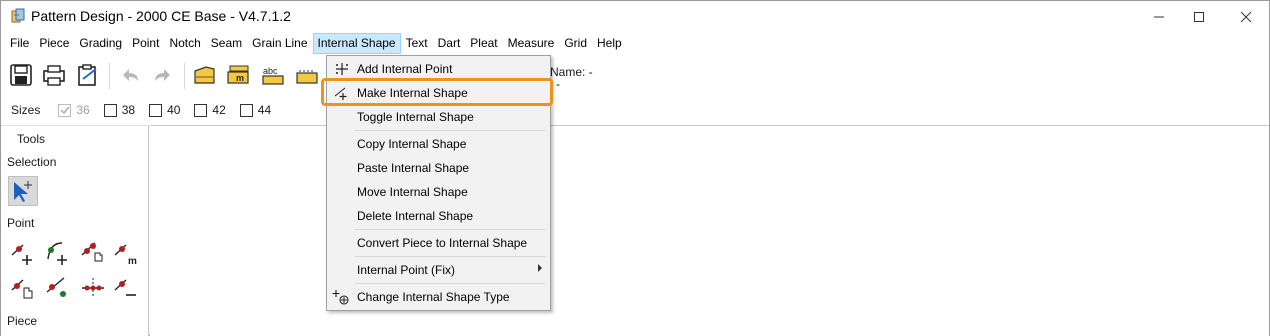 This screenshot has width=1270, height=336. I want to click on menu-dart: Dart, so click(449, 43).